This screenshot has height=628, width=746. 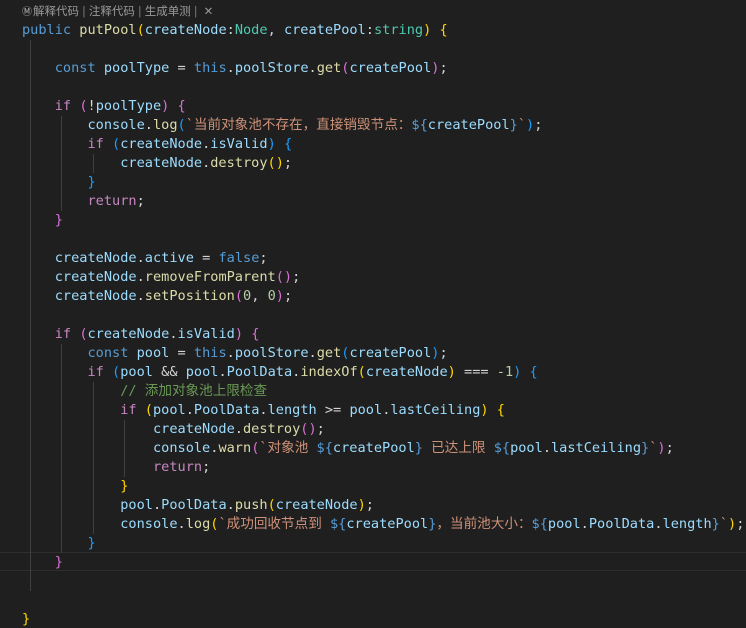 I want to click on code-token: setPosition, so click(x=189, y=296).